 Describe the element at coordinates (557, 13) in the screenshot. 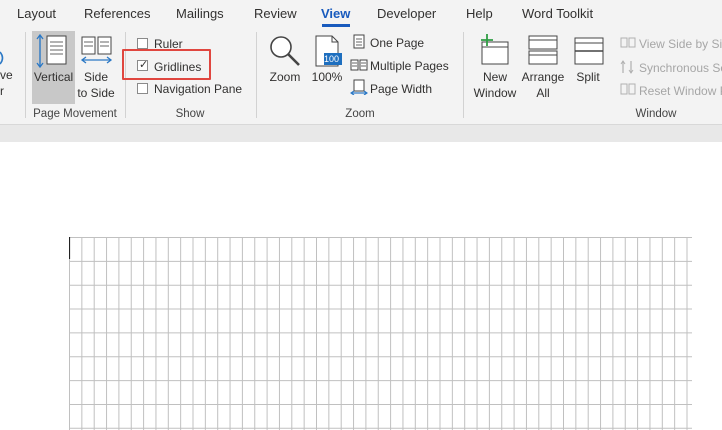

I see `tab-word-toolkit: Word Toolkit` at that location.